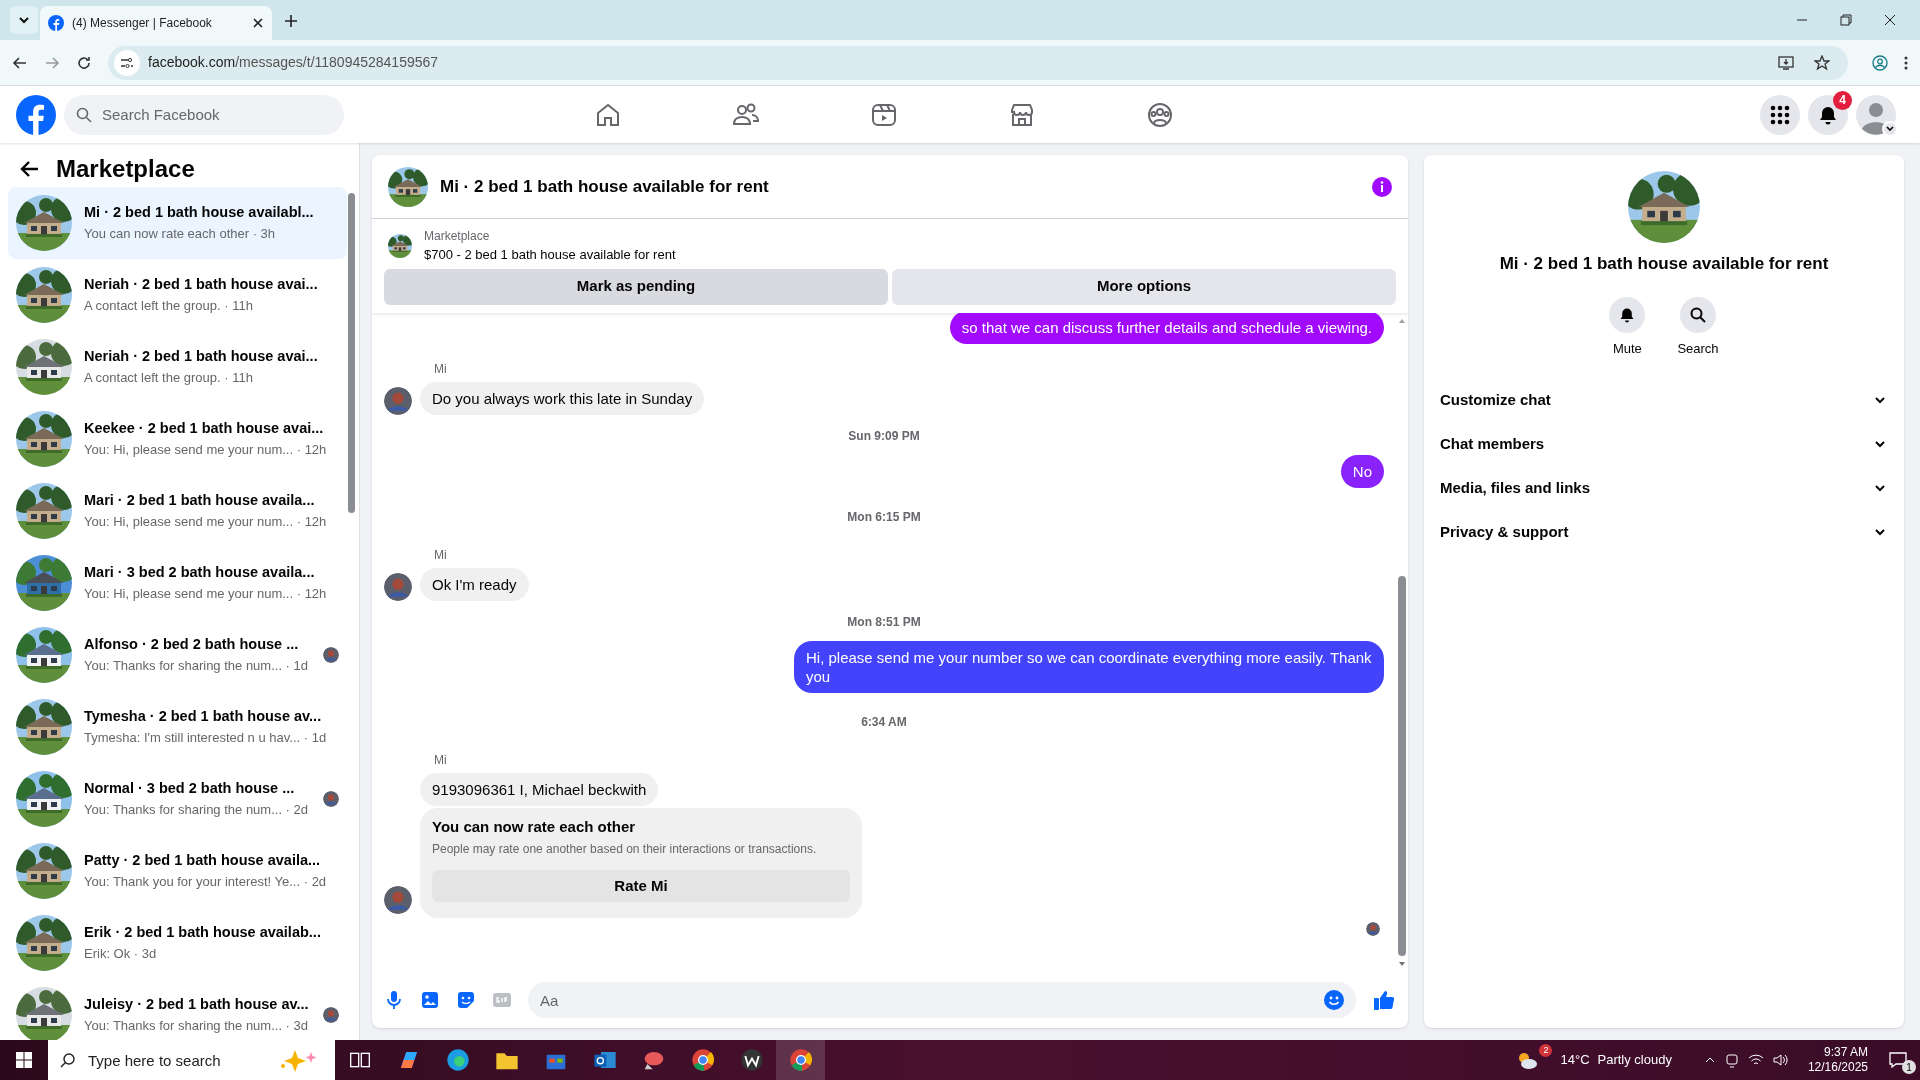 The image size is (1920, 1080). Describe the element at coordinates (1779, 1060) in the screenshot. I see `volume-icon` at that location.